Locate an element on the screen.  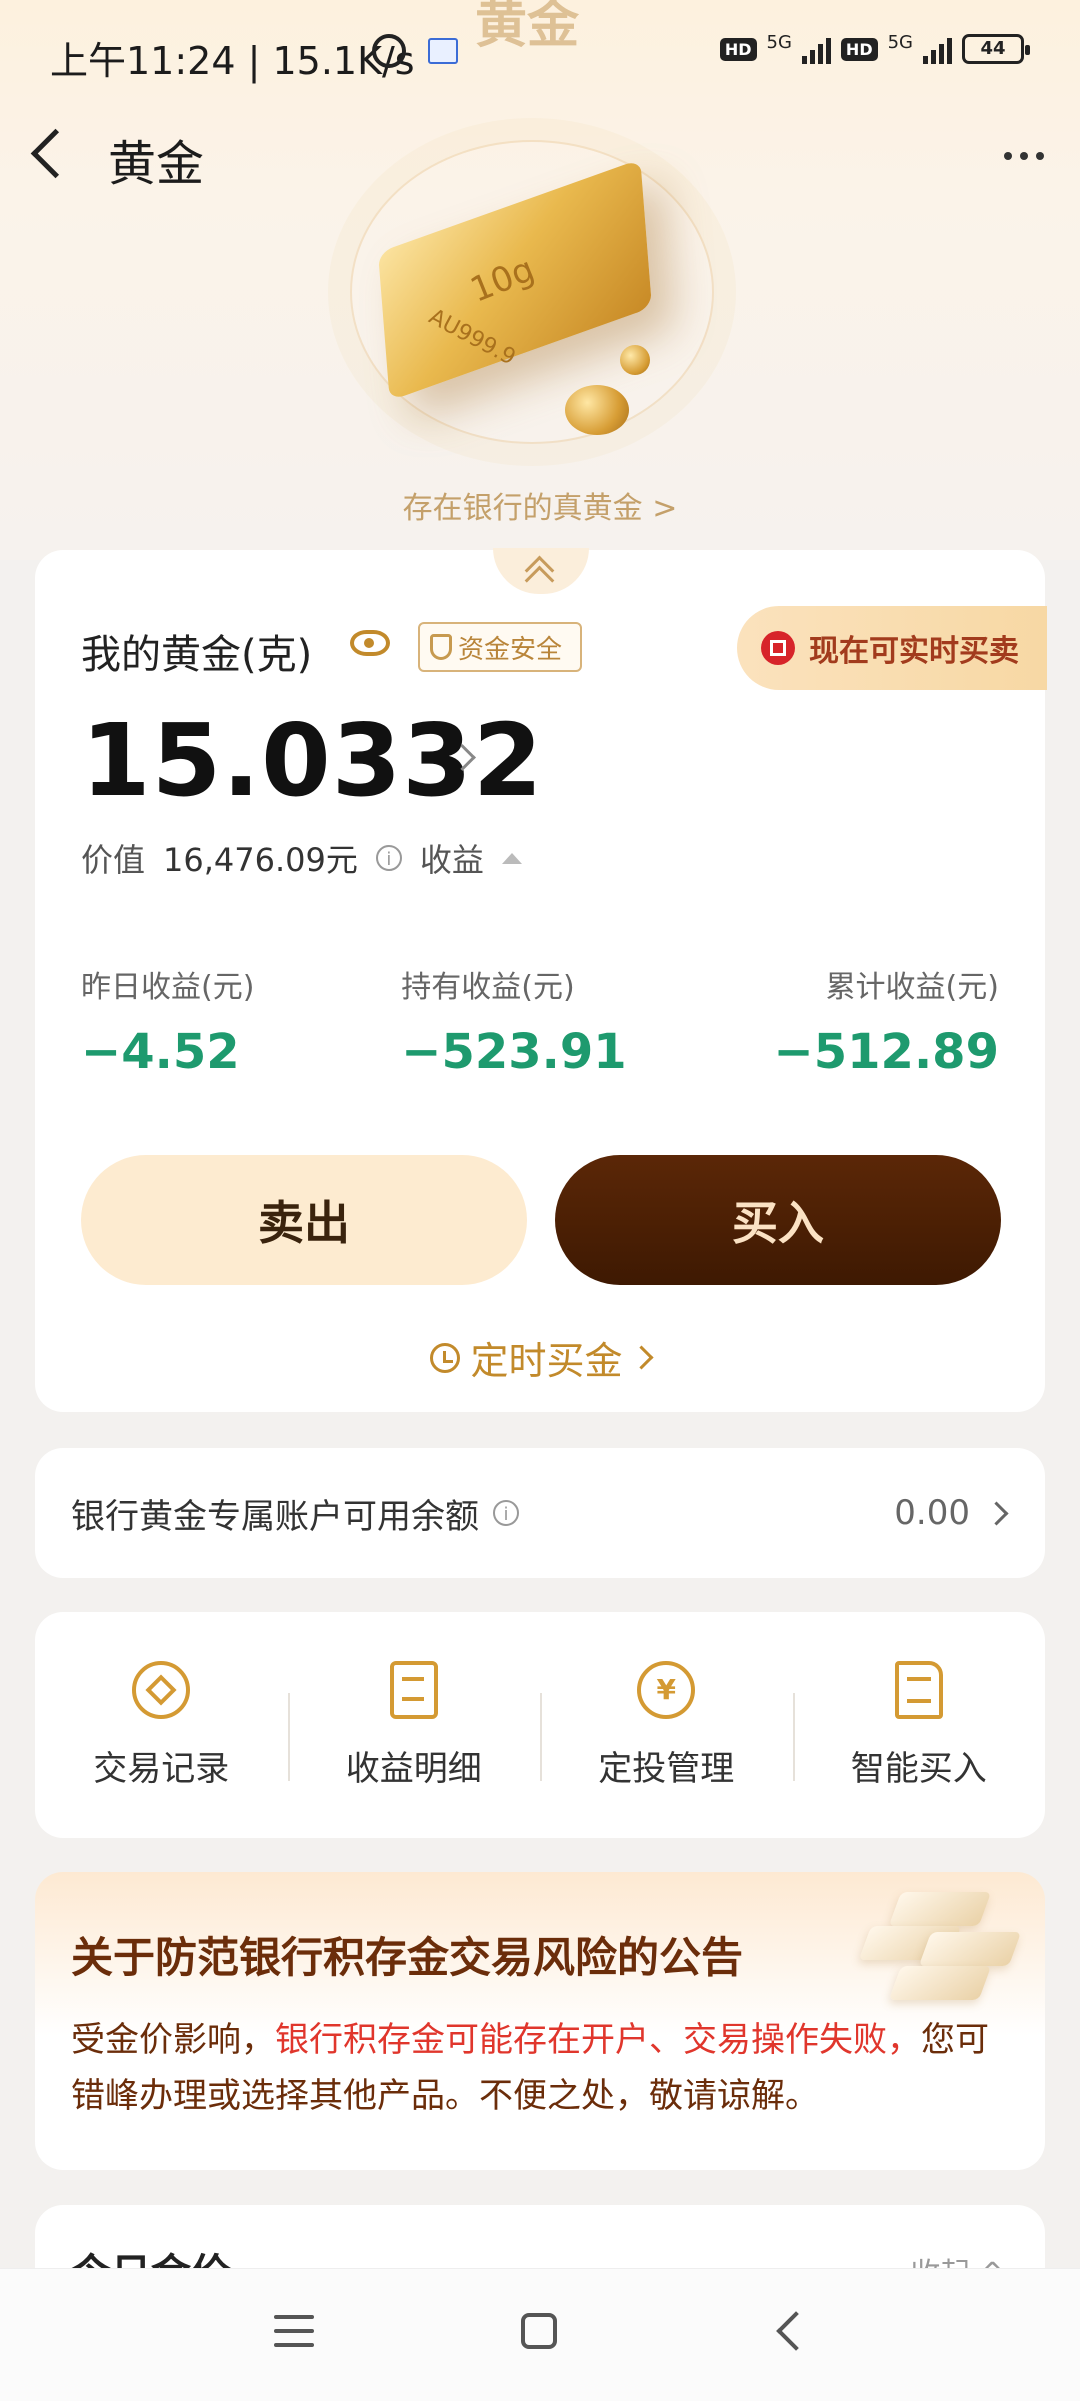
safety-badge: 资金安全 is located at coordinates (500, 647).